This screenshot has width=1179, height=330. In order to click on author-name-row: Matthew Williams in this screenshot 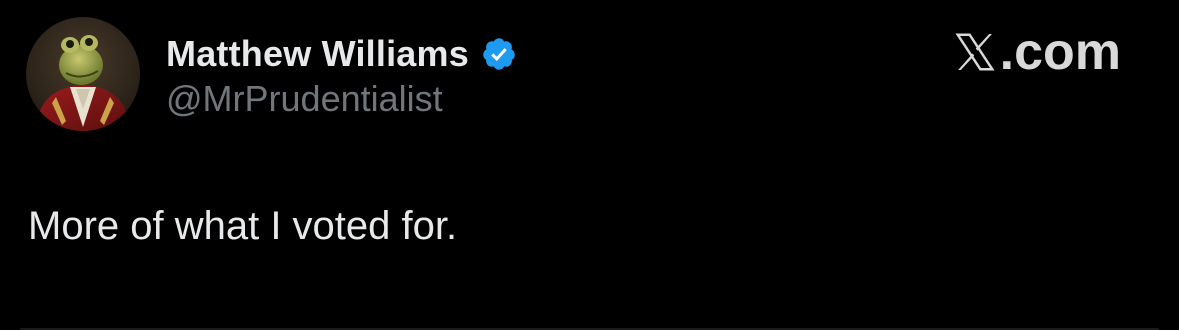, I will do `click(341, 54)`.